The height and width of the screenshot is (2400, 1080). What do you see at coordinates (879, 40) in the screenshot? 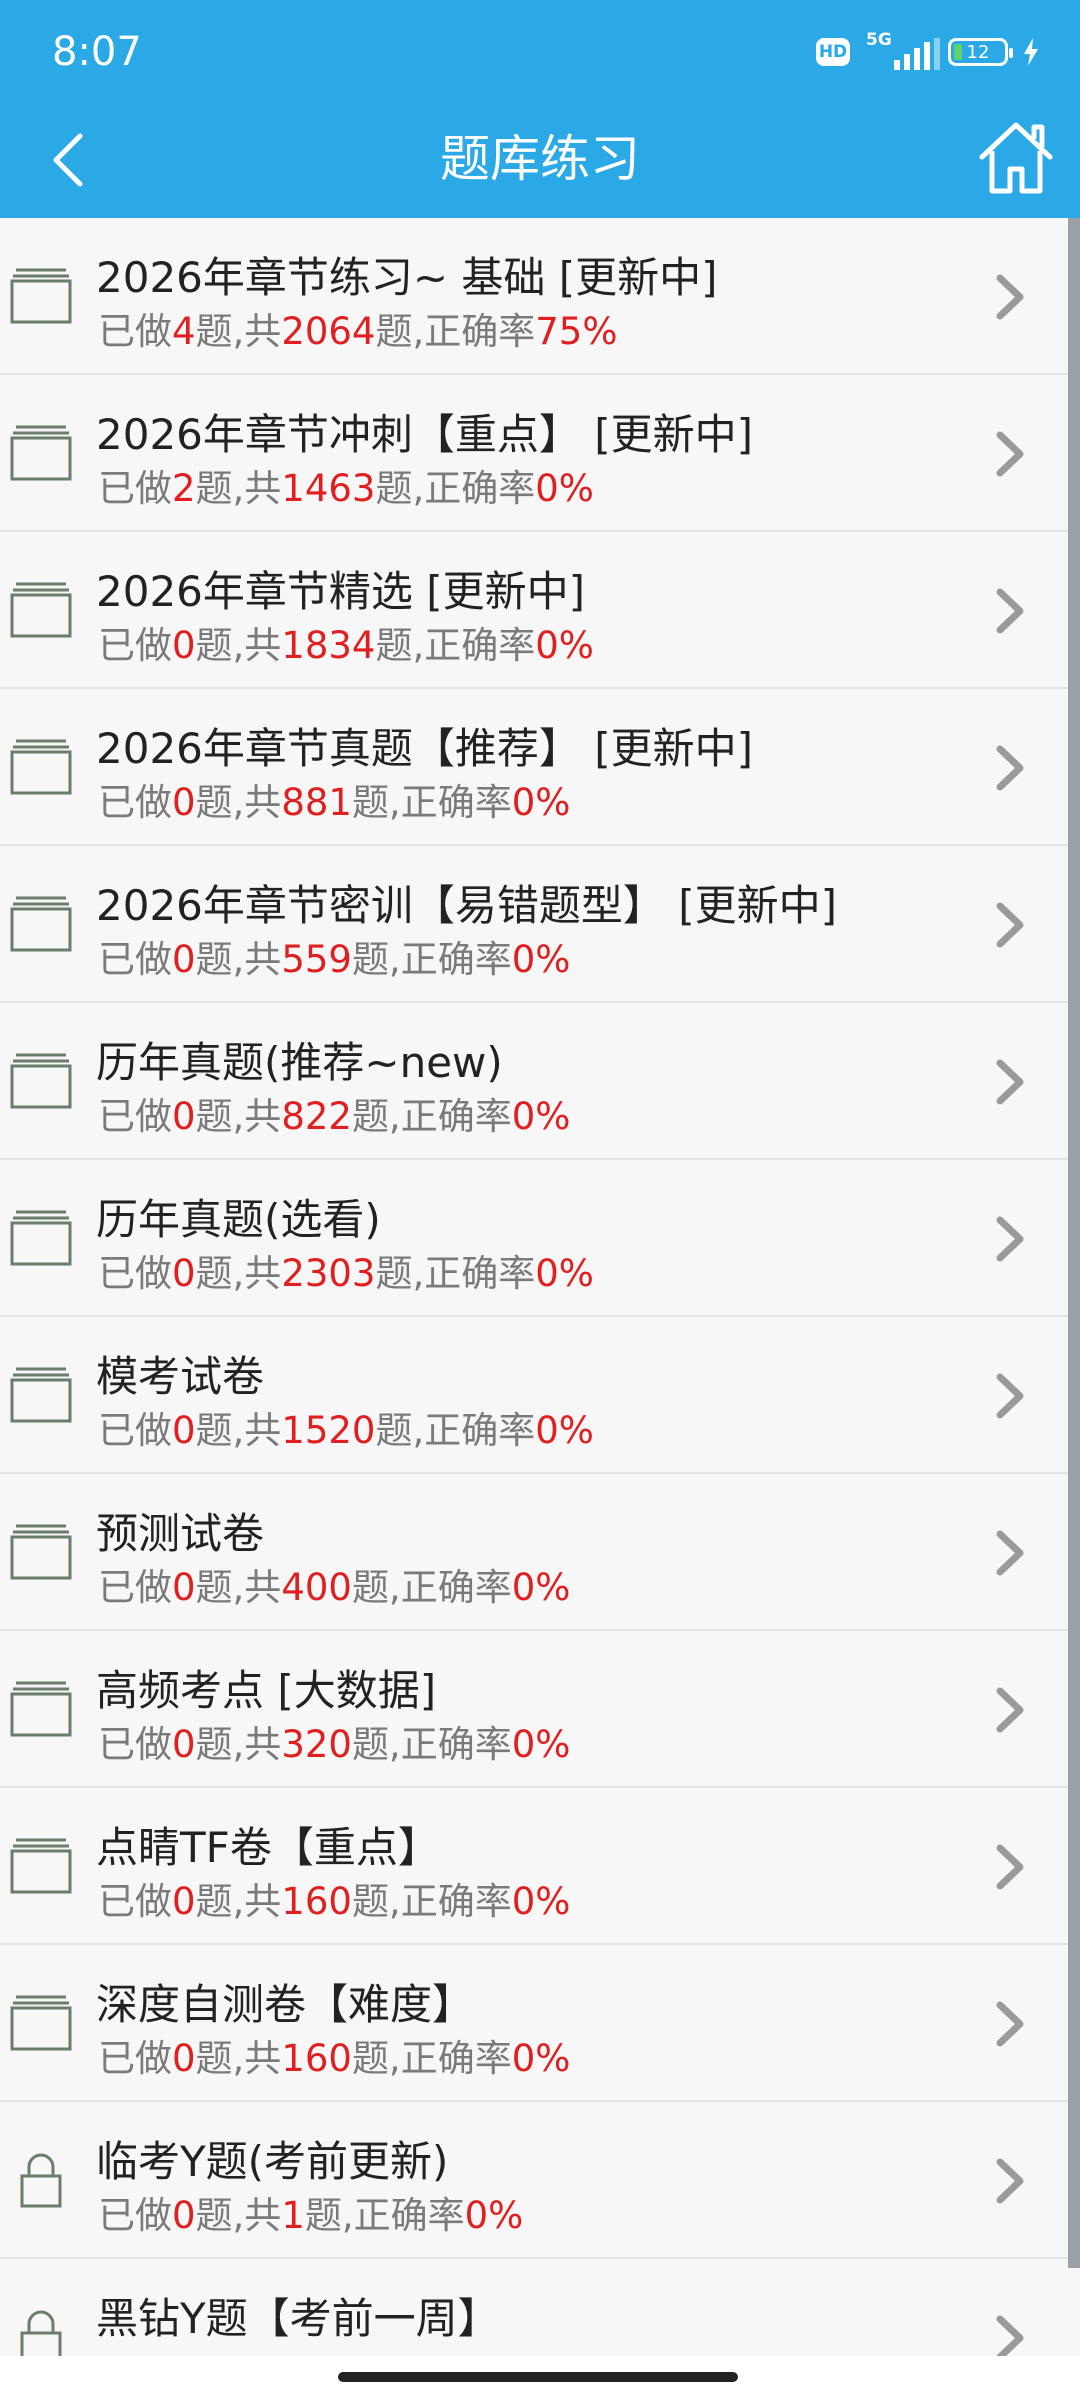
I see `network-type: 5G` at bounding box center [879, 40].